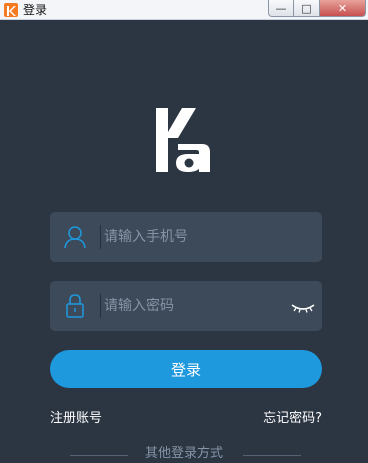  Describe the element at coordinates (183, 140) in the screenshot. I see `ka-logo` at that location.